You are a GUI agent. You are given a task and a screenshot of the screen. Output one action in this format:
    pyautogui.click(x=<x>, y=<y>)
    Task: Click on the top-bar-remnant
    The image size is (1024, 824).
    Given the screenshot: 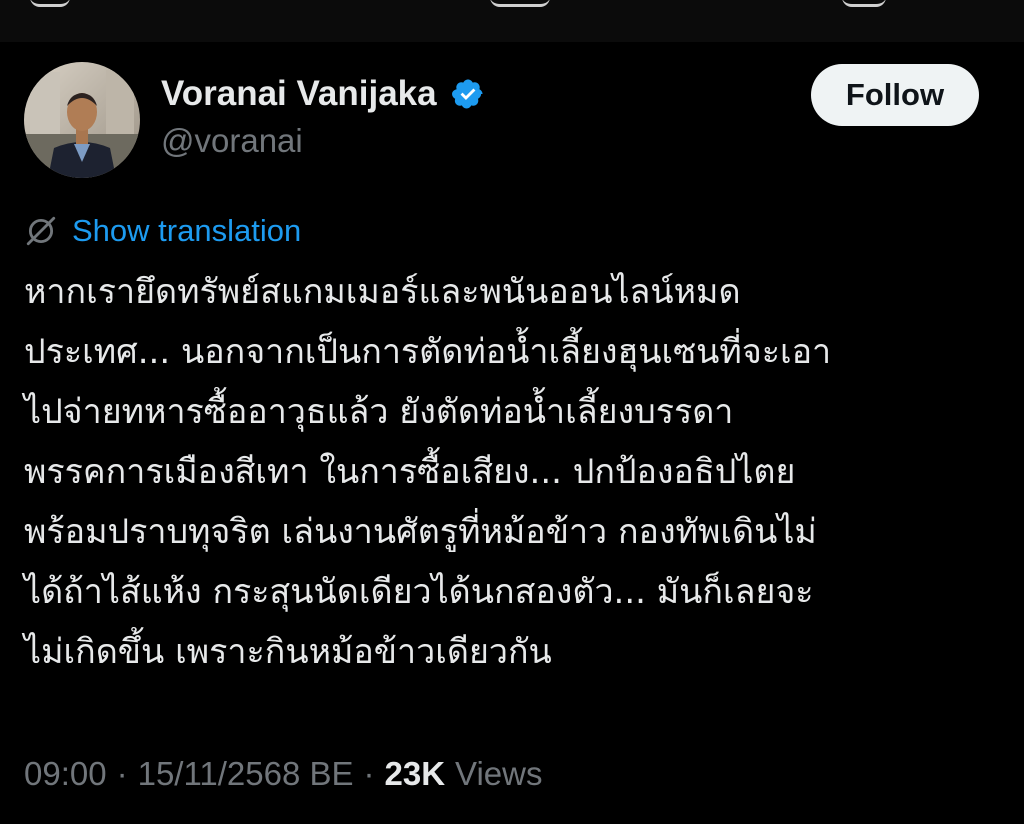 What is the action you would take?
    pyautogui.click(x=512, y=21)
    